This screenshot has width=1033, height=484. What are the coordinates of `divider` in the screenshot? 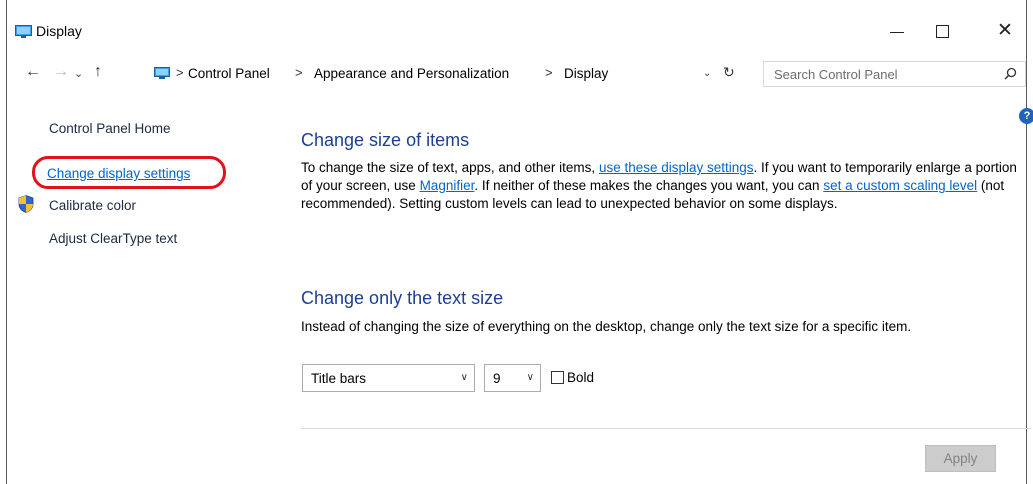 It's located at (666, 428).